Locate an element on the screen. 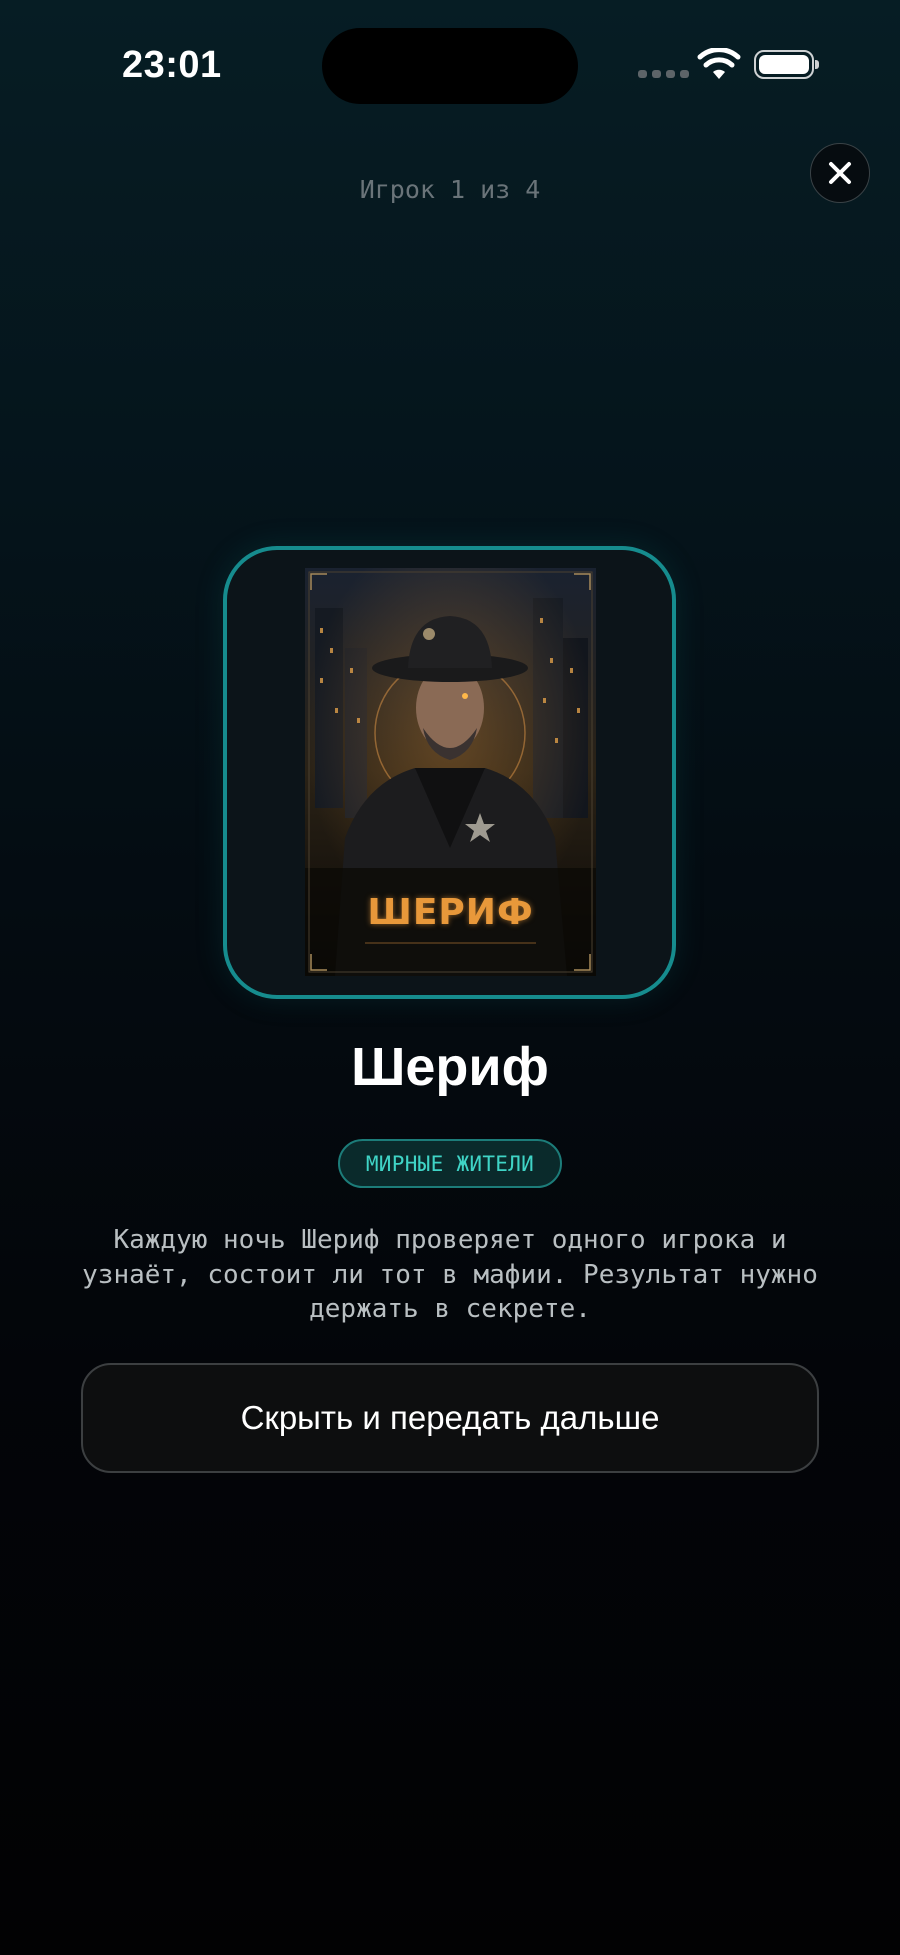 Image resolution: width=900 pixels, height=1955 pixels. wifi-icon is located at coordinates (719, 63).